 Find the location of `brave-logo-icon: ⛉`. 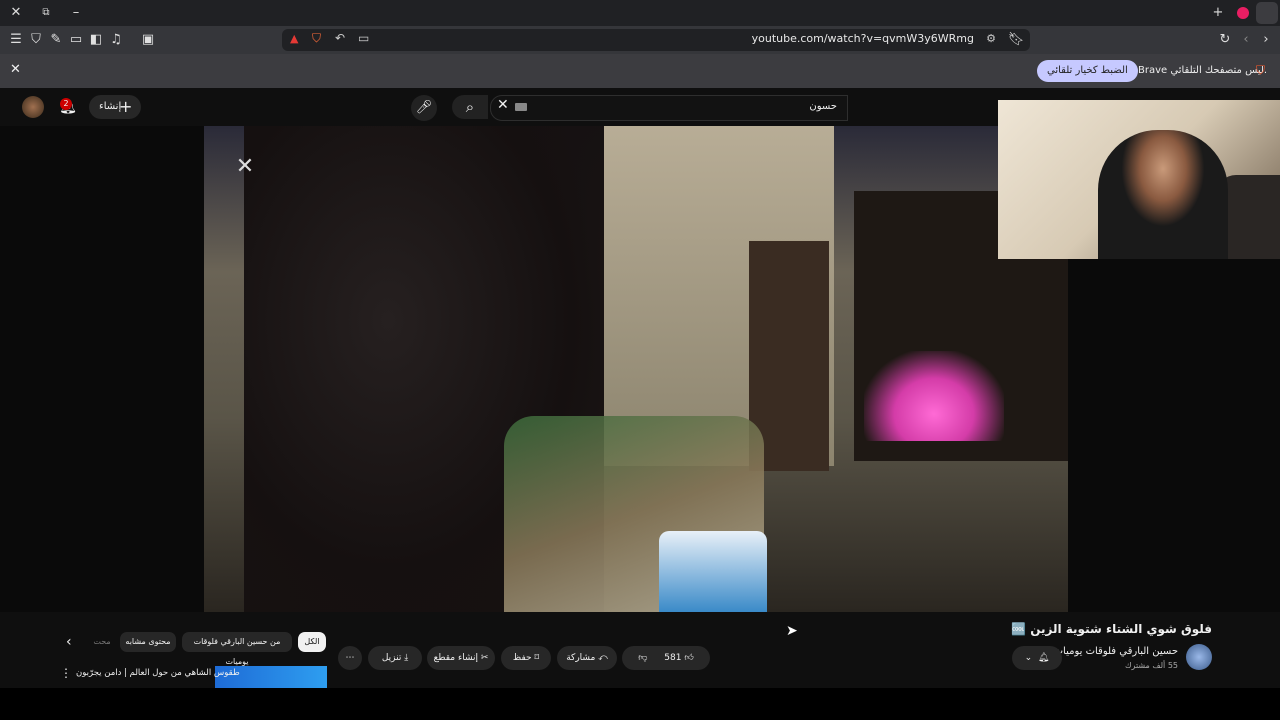

brave-logo-icon: ⛉ is located at coordinates (1261, 70).